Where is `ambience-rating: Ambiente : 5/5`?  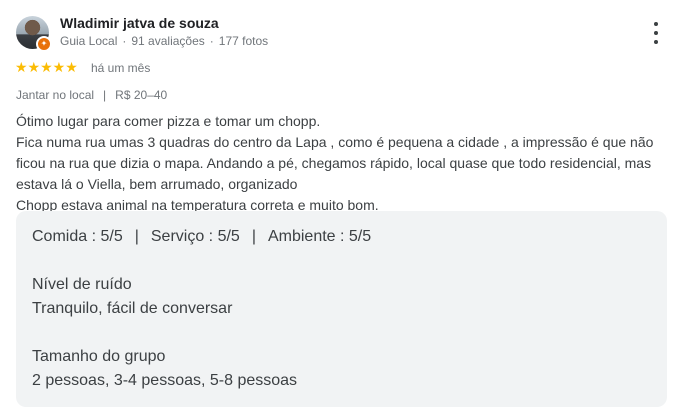
ambience-rating: Ambiente : 5/5 is located at coordinates (319, 236).